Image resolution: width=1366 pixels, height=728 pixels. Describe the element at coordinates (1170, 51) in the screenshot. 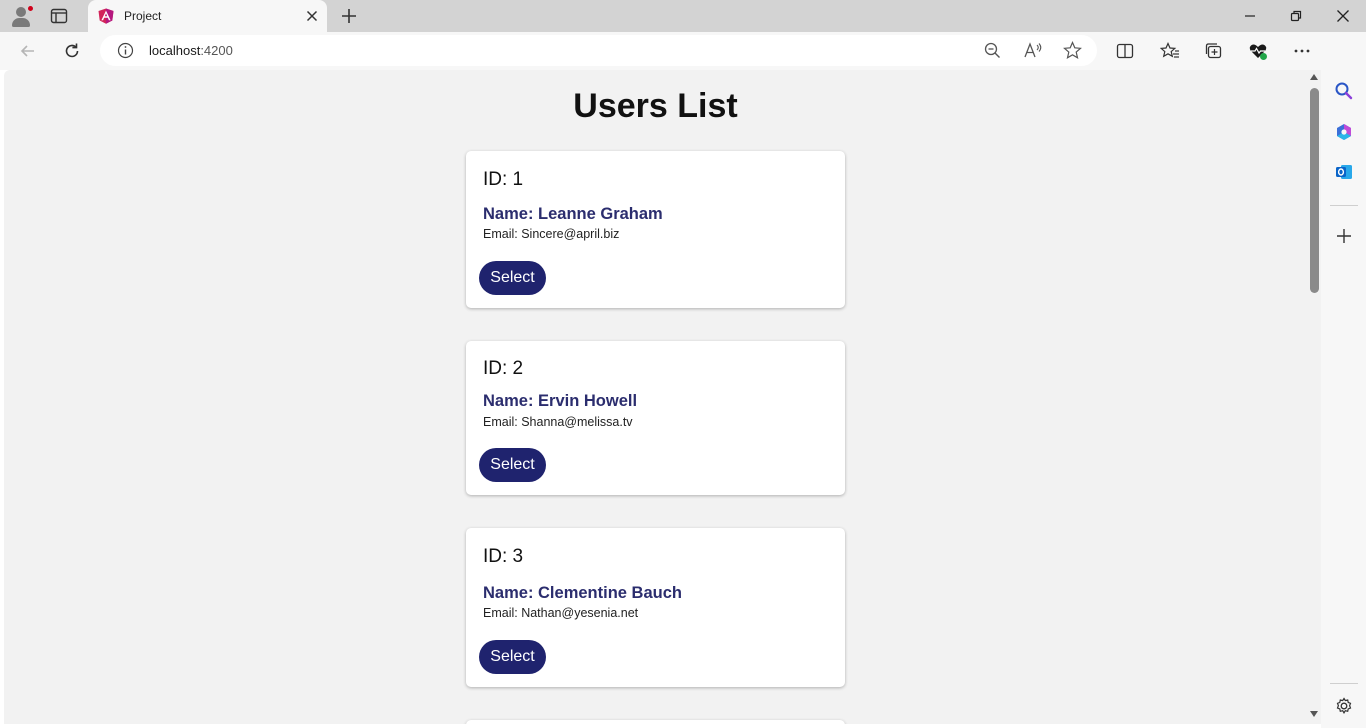

I see `favorites-icon` at that location.